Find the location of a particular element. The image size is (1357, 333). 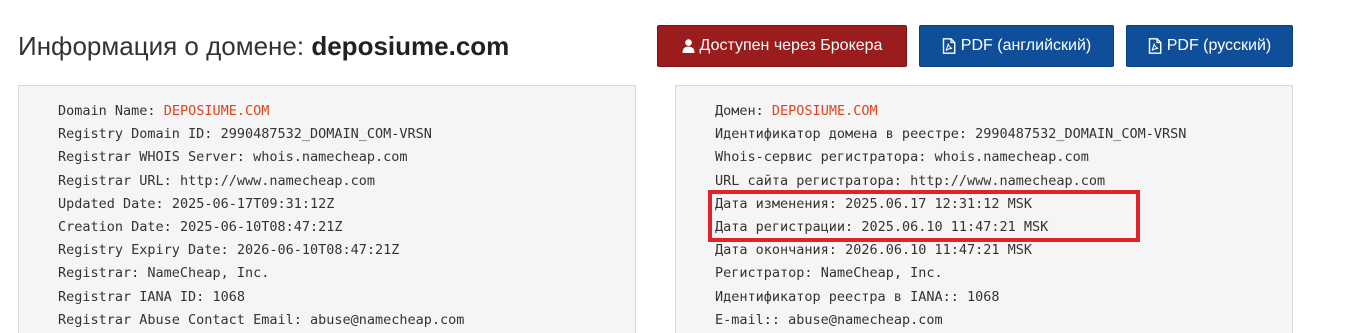

page-title-domain: deposiume.com is located at coordinates (410, 46).